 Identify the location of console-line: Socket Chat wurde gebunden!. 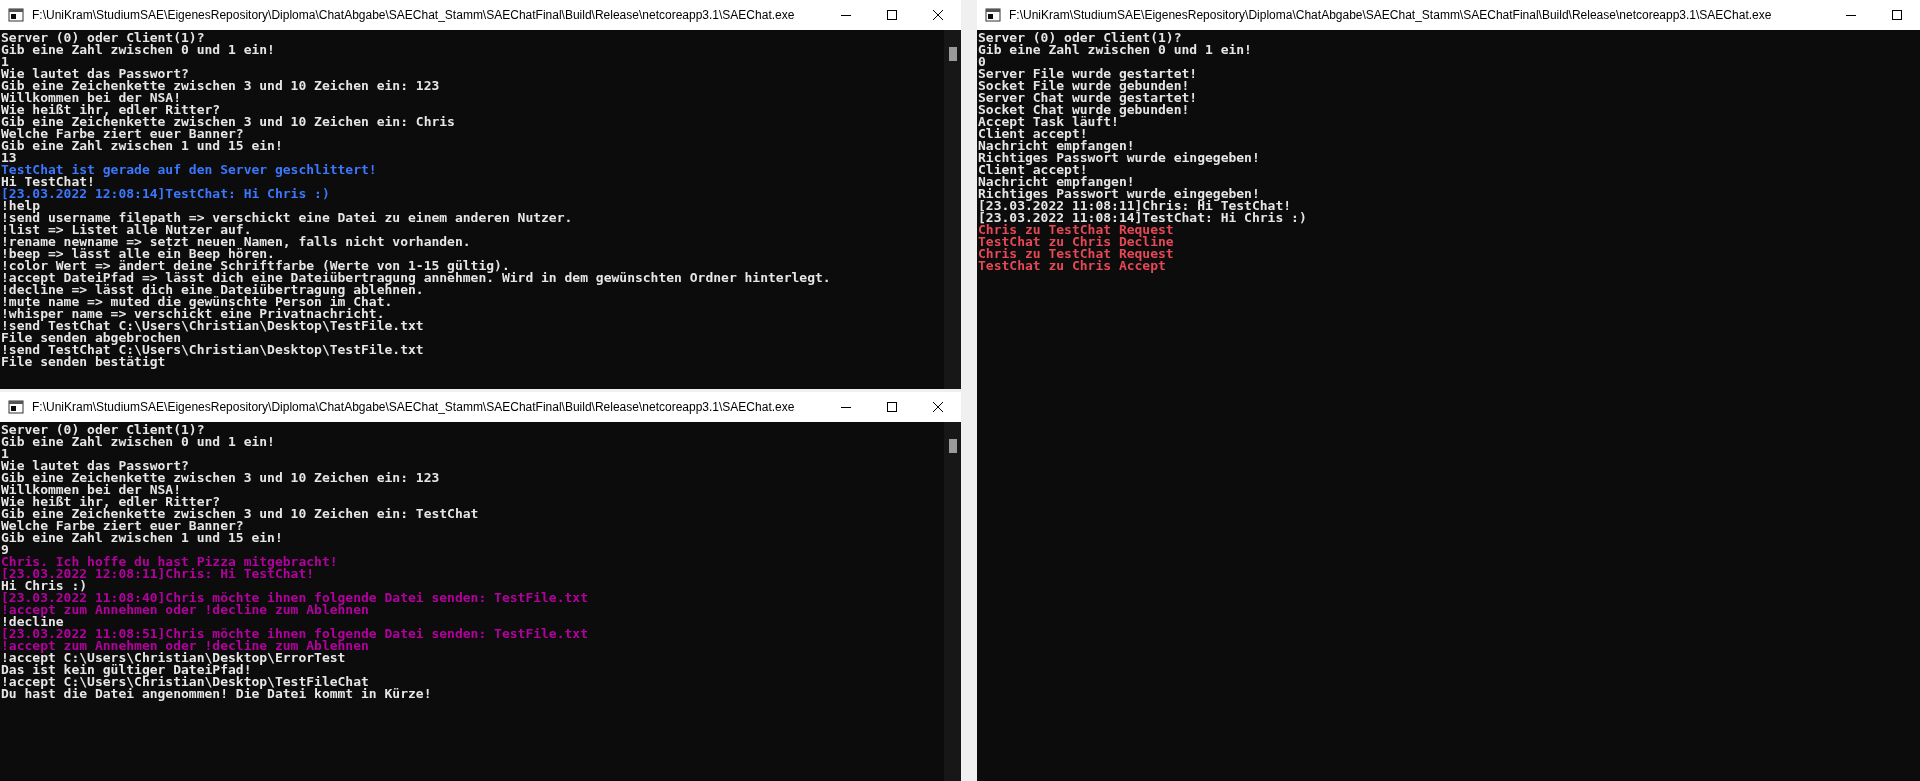
(1084, 110).